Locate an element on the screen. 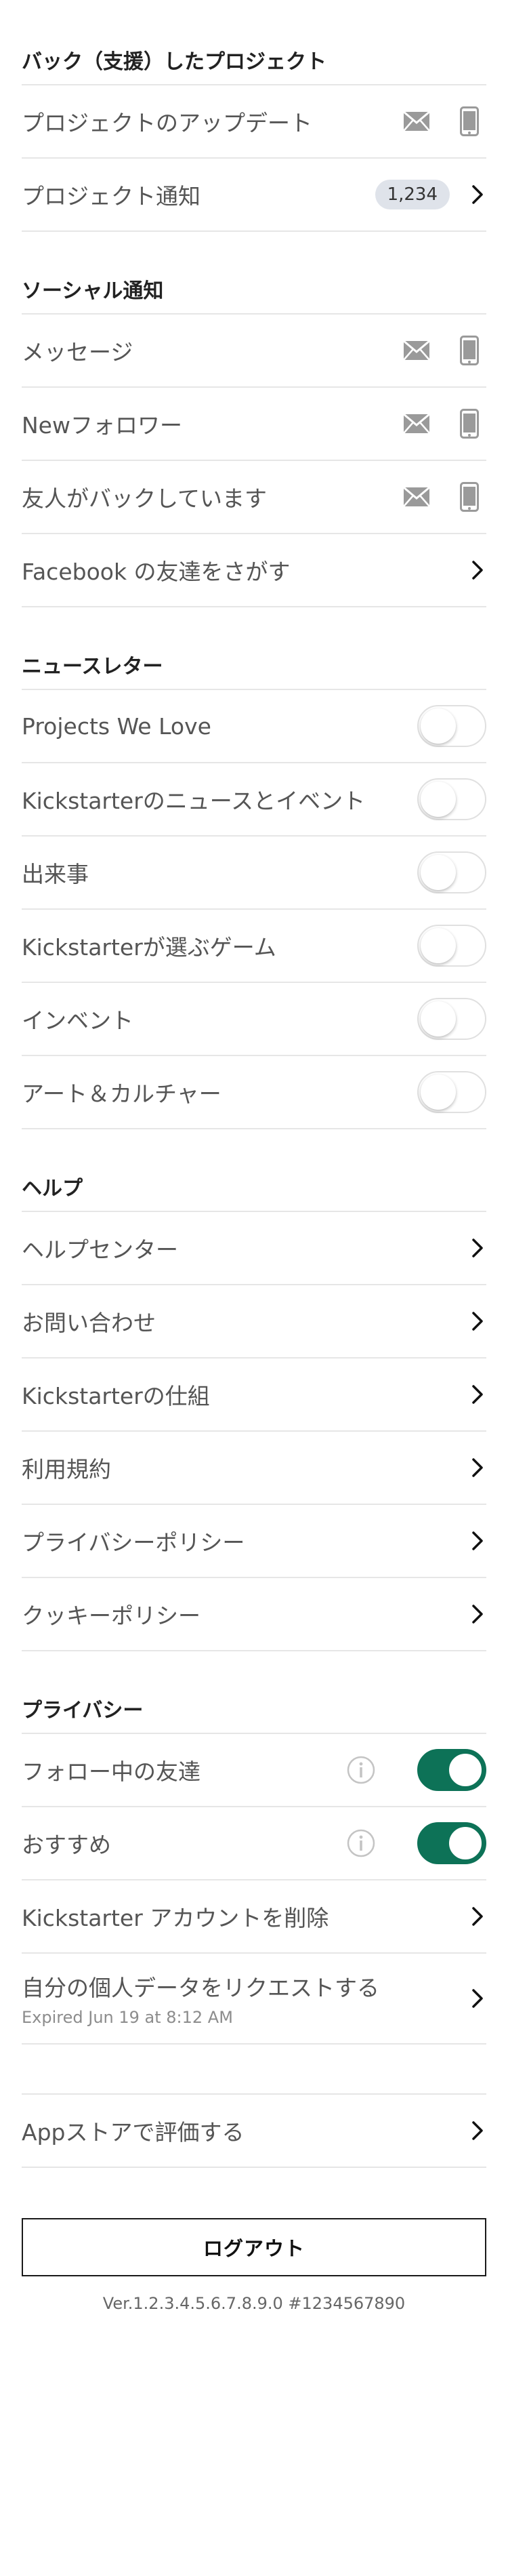 This screenshot has width=508, height=2576. toggle-invent is located at coordinates (452, 1019).